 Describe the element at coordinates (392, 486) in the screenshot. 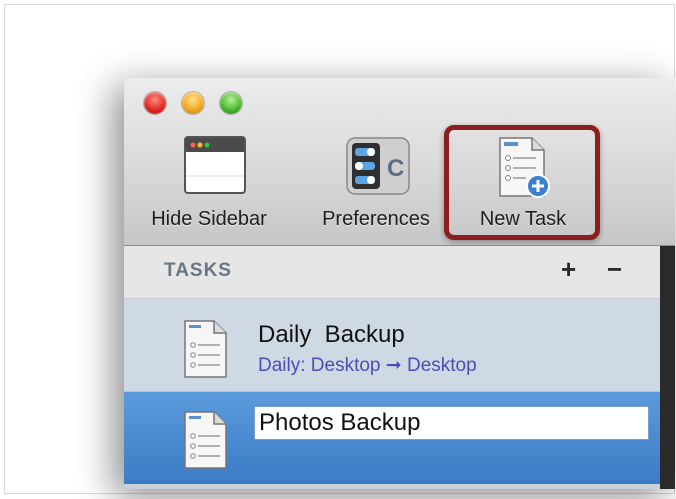

I see `sidebar-bottom-edge` at that location.